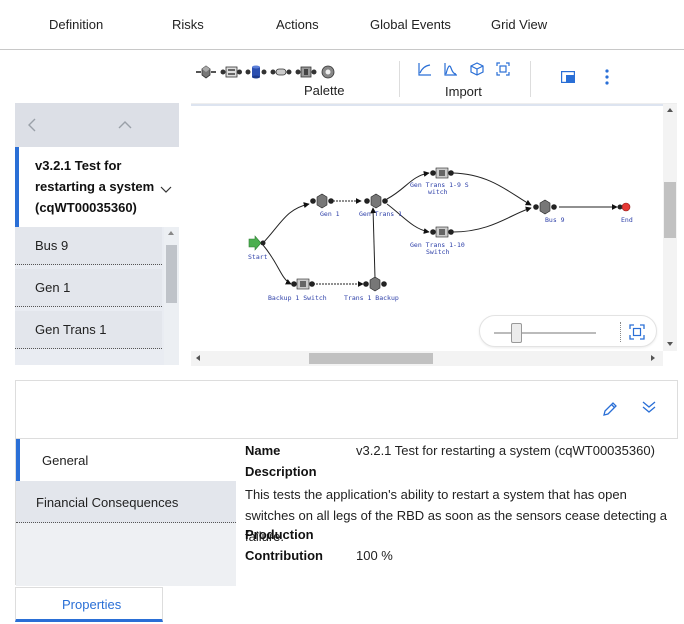  I want to click on scroll-down-arrow, so click(670, 344).